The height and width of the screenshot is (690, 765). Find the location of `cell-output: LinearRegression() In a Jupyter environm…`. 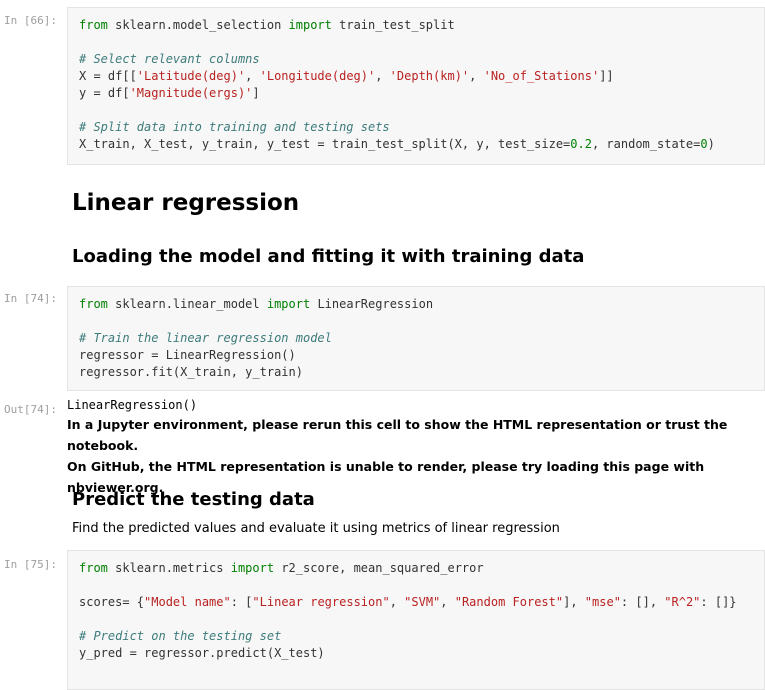

cell-output: LinearRegression() In a Jupyter environm… is located at coordinates (416, 447).